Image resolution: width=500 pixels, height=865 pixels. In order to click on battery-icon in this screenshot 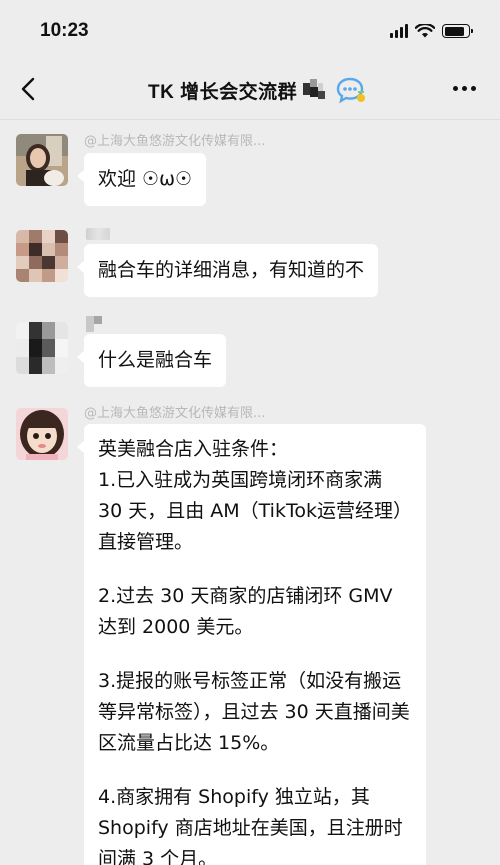, I will do `click(457, 31)`.